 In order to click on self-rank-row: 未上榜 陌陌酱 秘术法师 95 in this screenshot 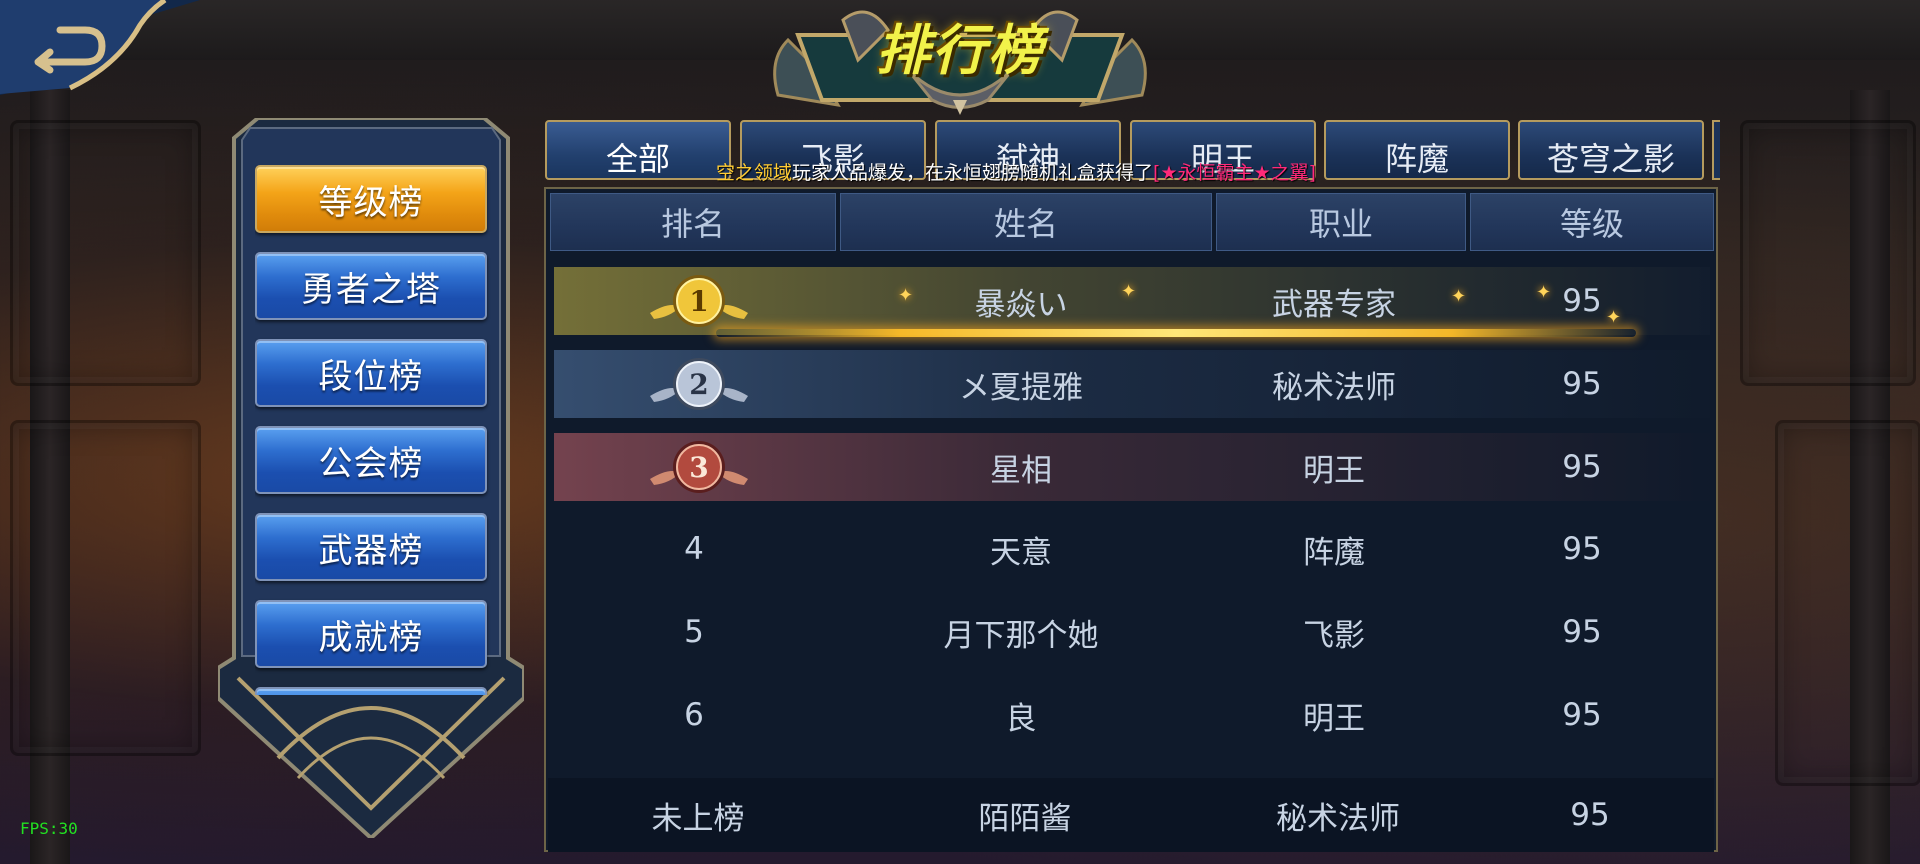, I will do `click(1131, 815)`.